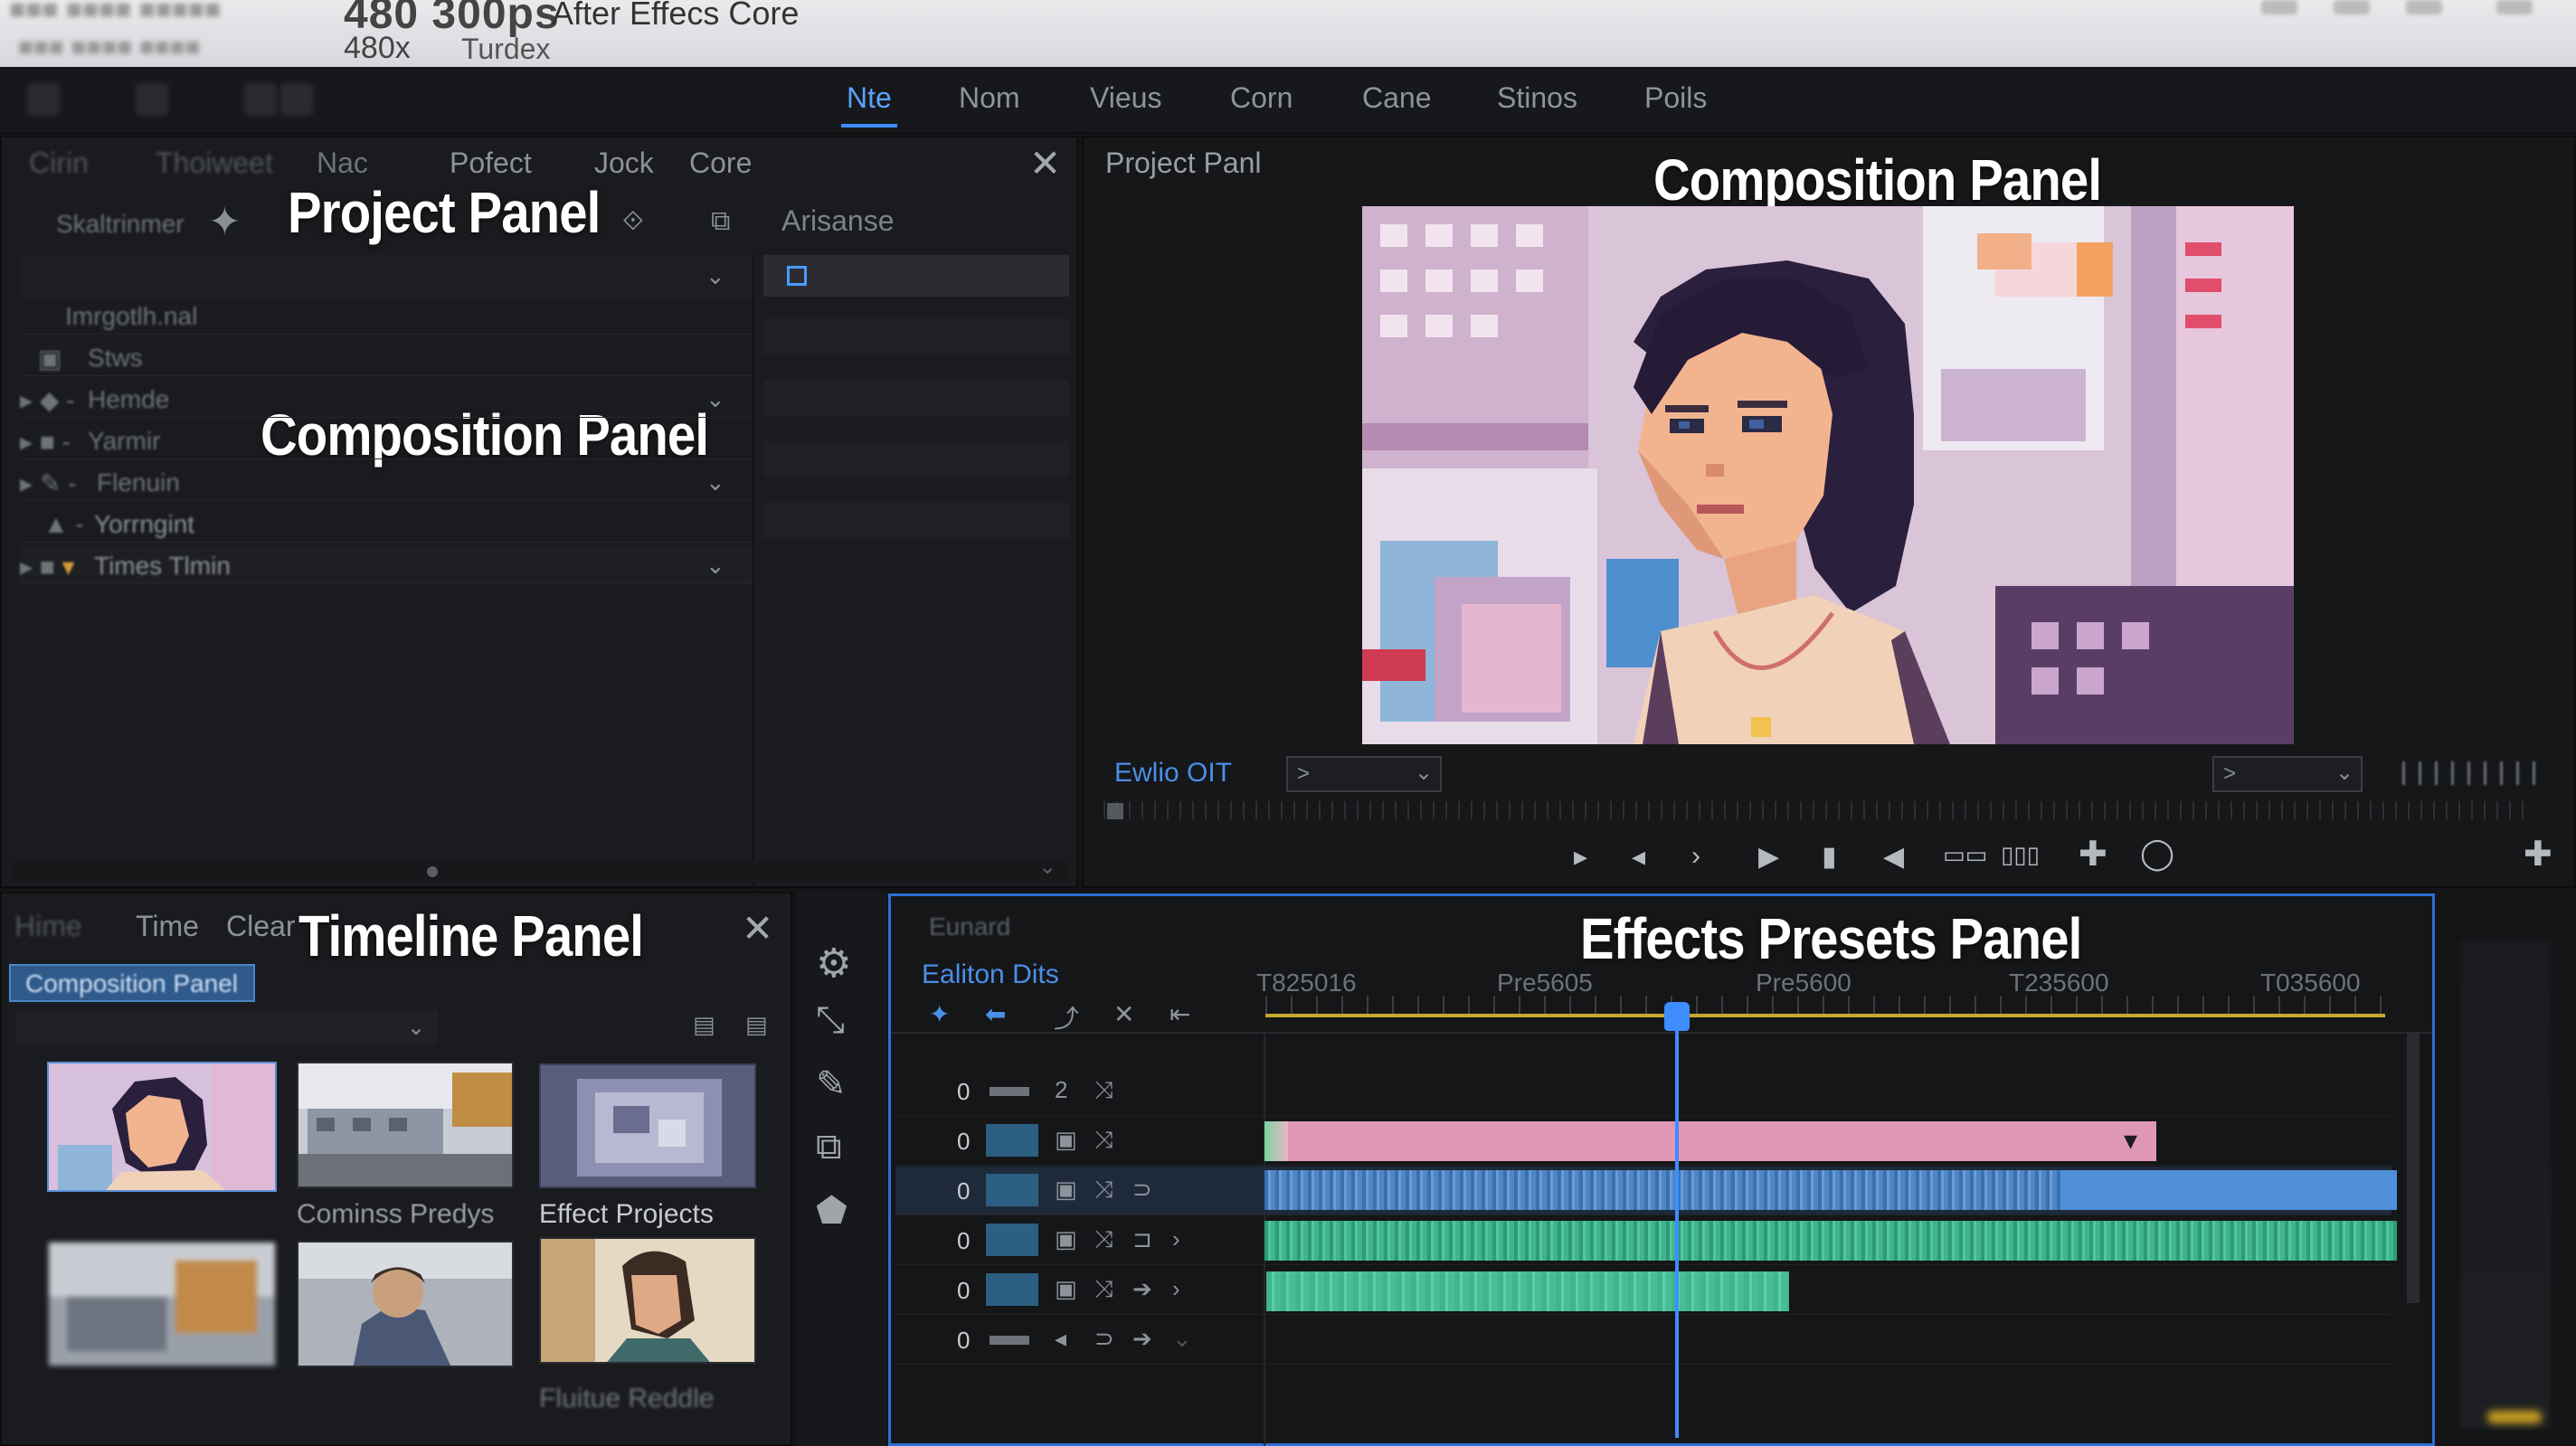 The image size is (2576, 1446). Describe the element at coordinates (2413, 1167) in the screenshot. I see `vertical-scrollbar` at that location.